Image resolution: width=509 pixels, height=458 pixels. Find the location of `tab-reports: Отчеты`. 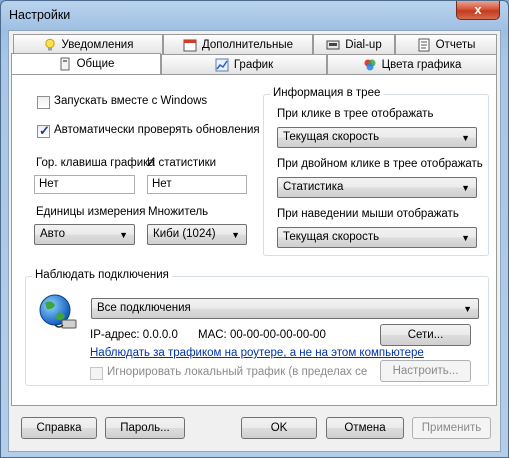

tab-reports: Отчеты is located at coordinates (446, 44).